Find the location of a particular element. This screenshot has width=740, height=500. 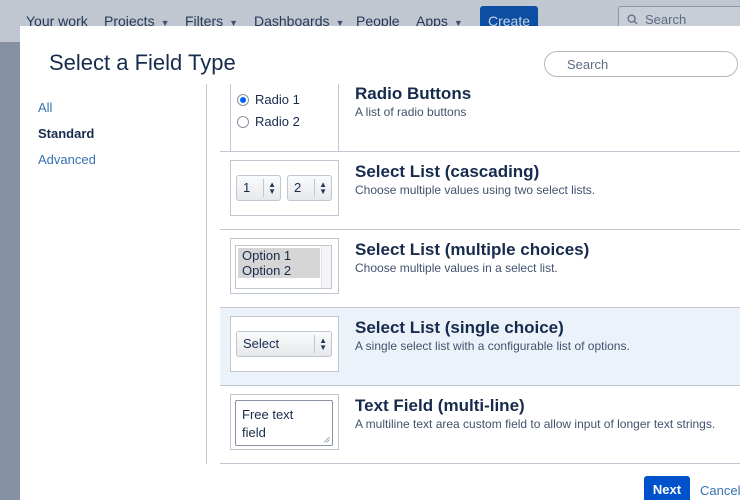

next-button: Next is located at coordinates (667, 488).